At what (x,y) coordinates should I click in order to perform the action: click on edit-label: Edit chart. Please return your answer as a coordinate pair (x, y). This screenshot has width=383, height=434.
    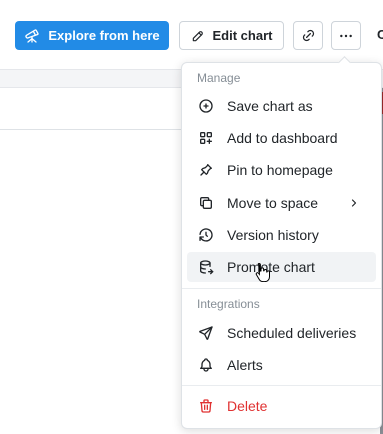
    Looking at the image, I should click on (242, 35).